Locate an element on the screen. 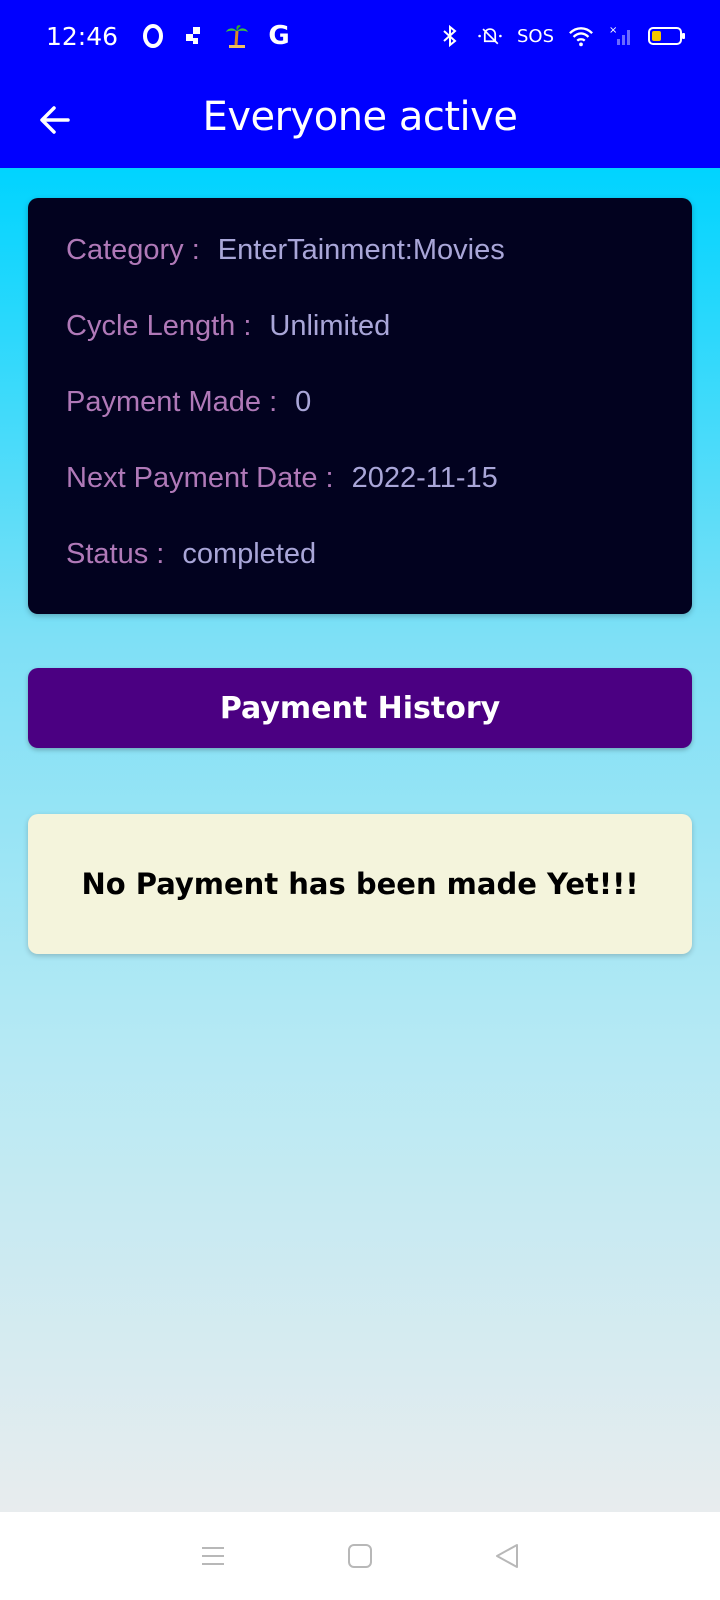 Image resolution: width=720 pixels, height=1600 pixels. google-icon: G is located at coordinates (279, 36).